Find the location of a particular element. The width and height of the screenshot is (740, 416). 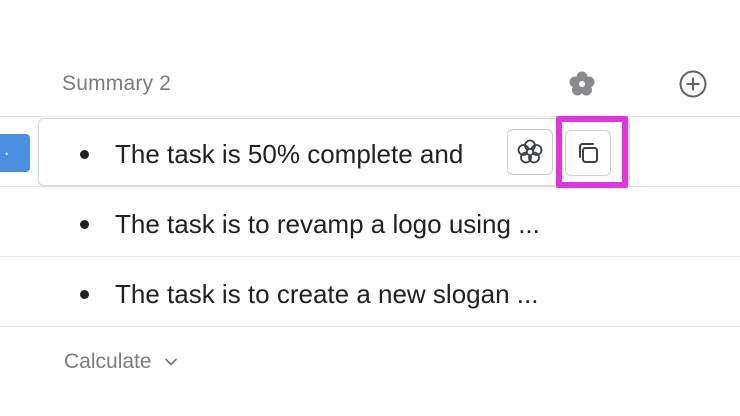

calculate-menu: Calculate is located at coordinates (121, 362).